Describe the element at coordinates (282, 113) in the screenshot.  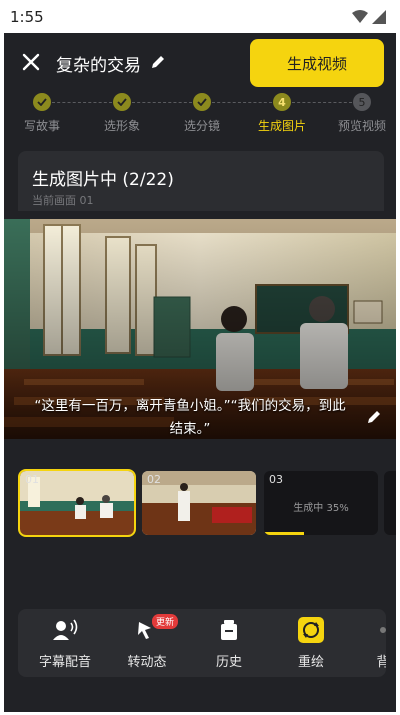
I see `step-generate-images: 4 生成图片` at that location.